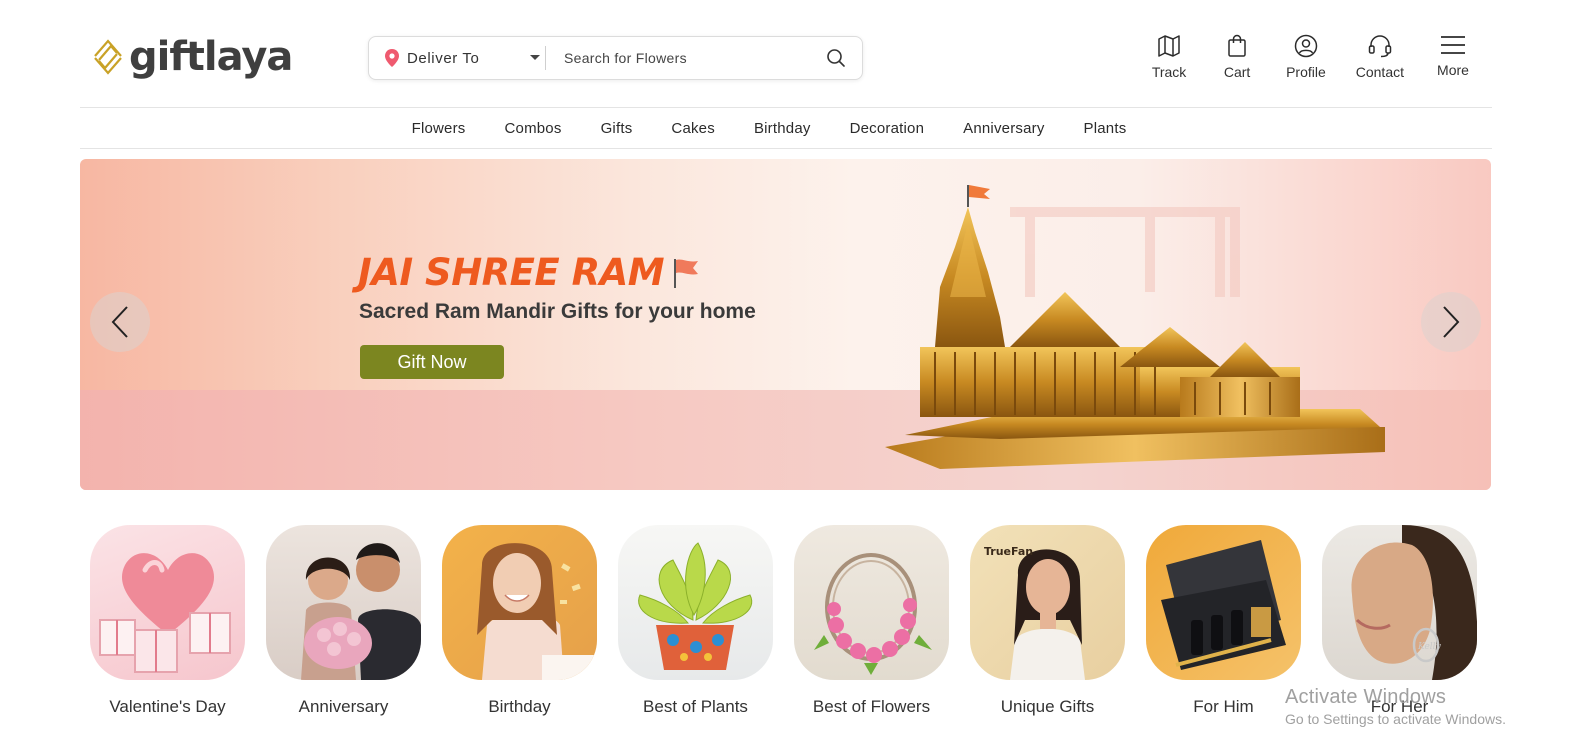  I want to click on for-her-image: Kelly, so click(1399, 602).